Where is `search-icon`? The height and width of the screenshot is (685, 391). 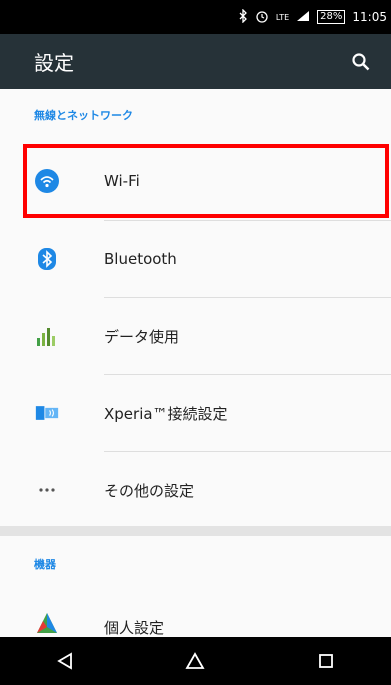
search-icon is located at coordinates (361, 61).